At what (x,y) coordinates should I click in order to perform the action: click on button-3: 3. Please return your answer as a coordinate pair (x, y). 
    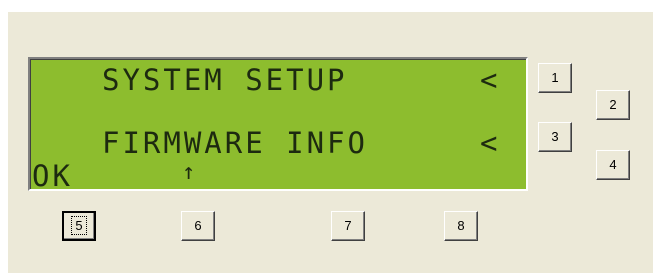
    Looking at the image, I should click on (555, 137).